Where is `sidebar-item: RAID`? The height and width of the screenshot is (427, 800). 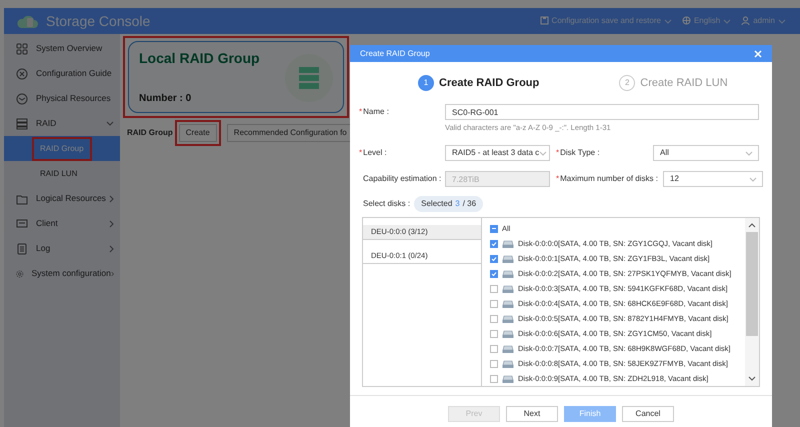 sidebar-item: RAID is located at coordinates (62, 123).